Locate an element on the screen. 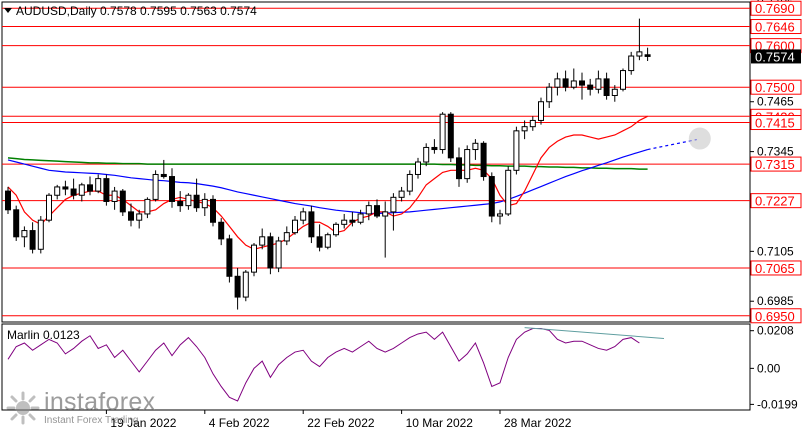  level-badge-label-0.6950: 0.6950 is located at coordinates (775, 316).